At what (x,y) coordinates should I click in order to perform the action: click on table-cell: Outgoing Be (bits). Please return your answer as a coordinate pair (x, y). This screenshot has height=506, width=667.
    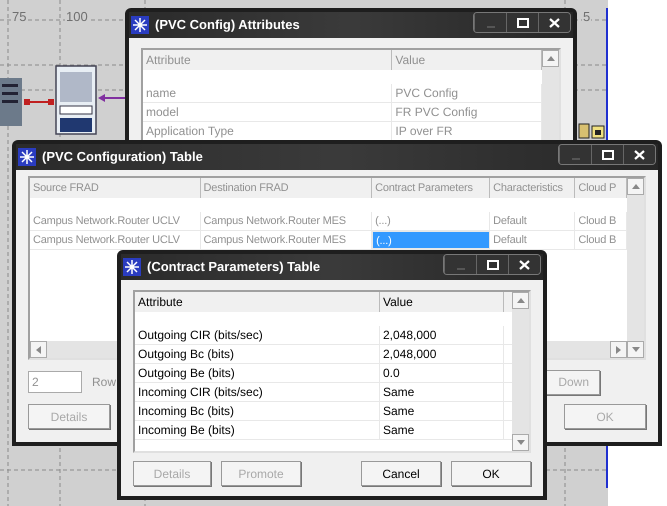
    Looking at the image, I should click on (257, 373).